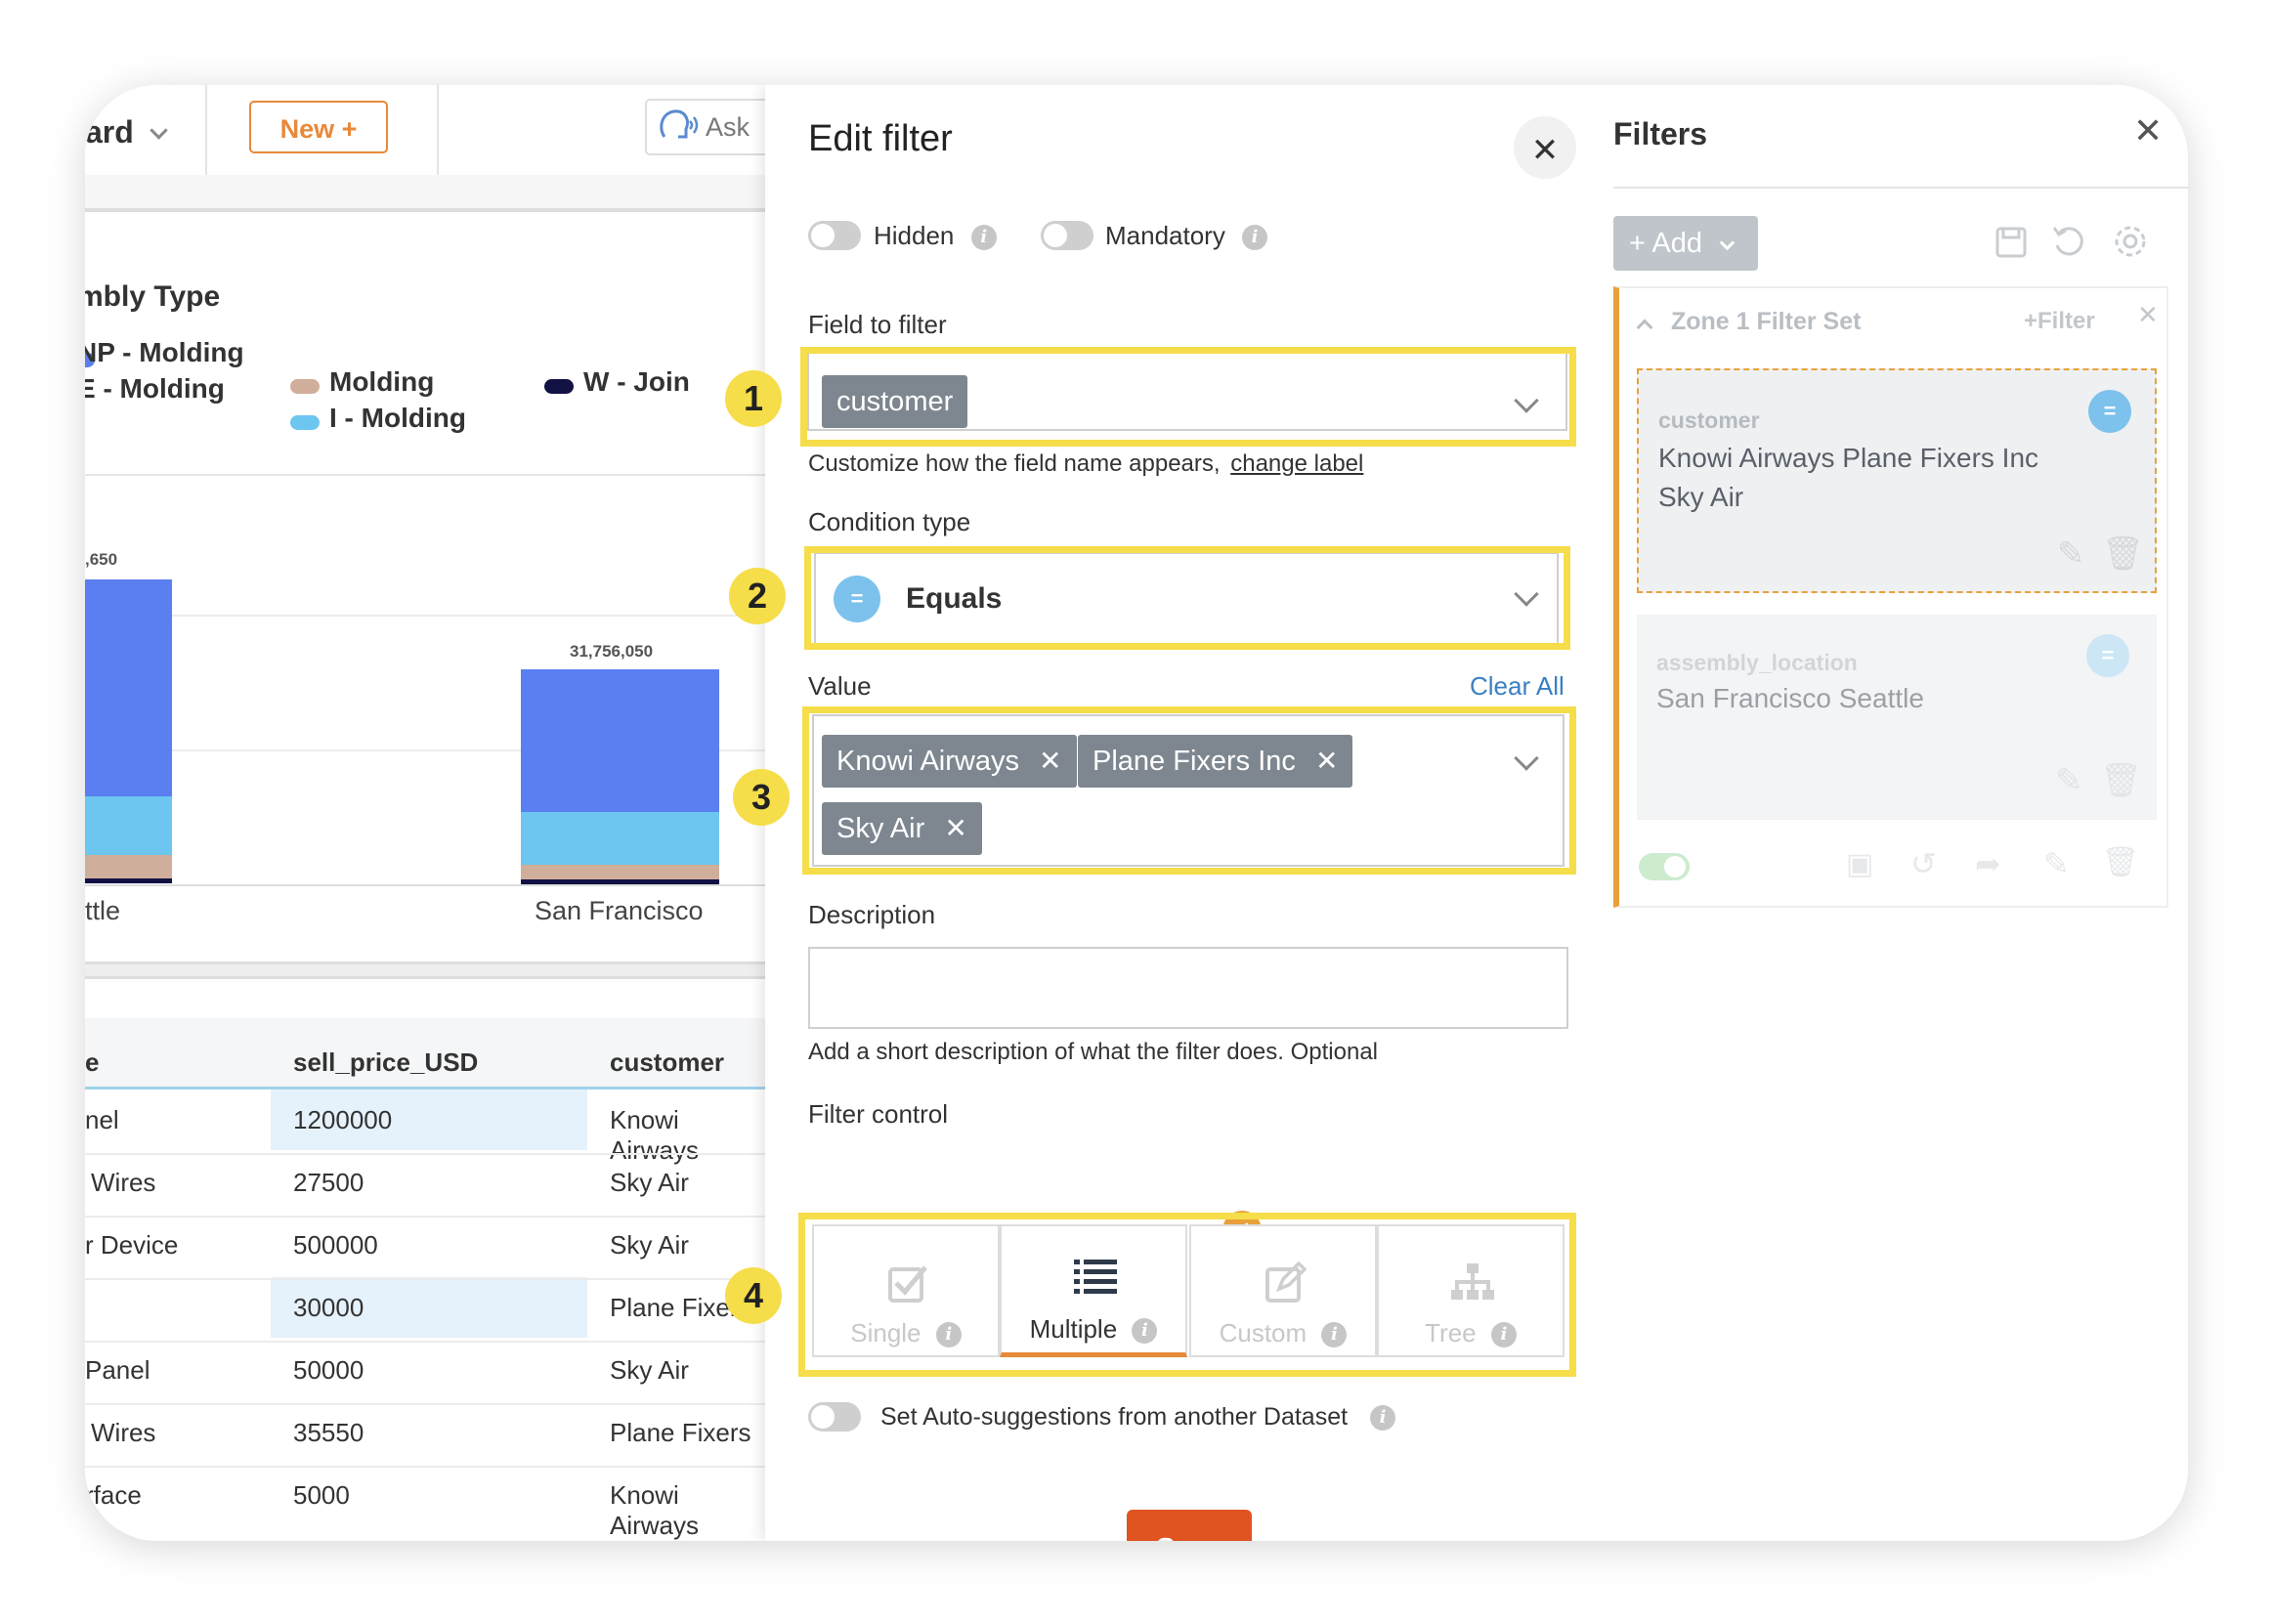 This screenshot has height=1624, width=2272. What do you see at coordinates (1518, 686) in the screenshot?
I see `clear-all-link: Clear All` at bounding box center [1518, 686].